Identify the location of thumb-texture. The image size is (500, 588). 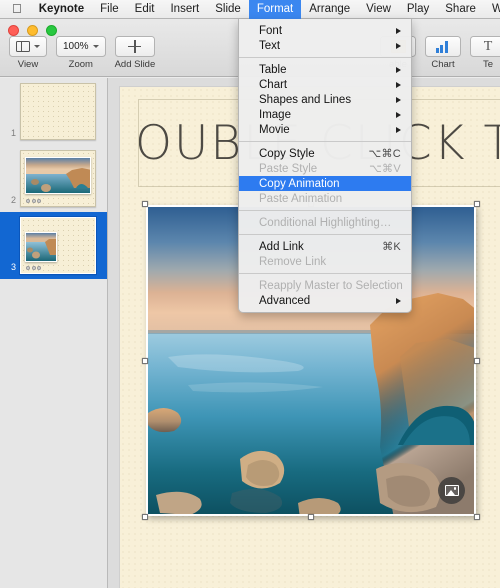
(58, 111).